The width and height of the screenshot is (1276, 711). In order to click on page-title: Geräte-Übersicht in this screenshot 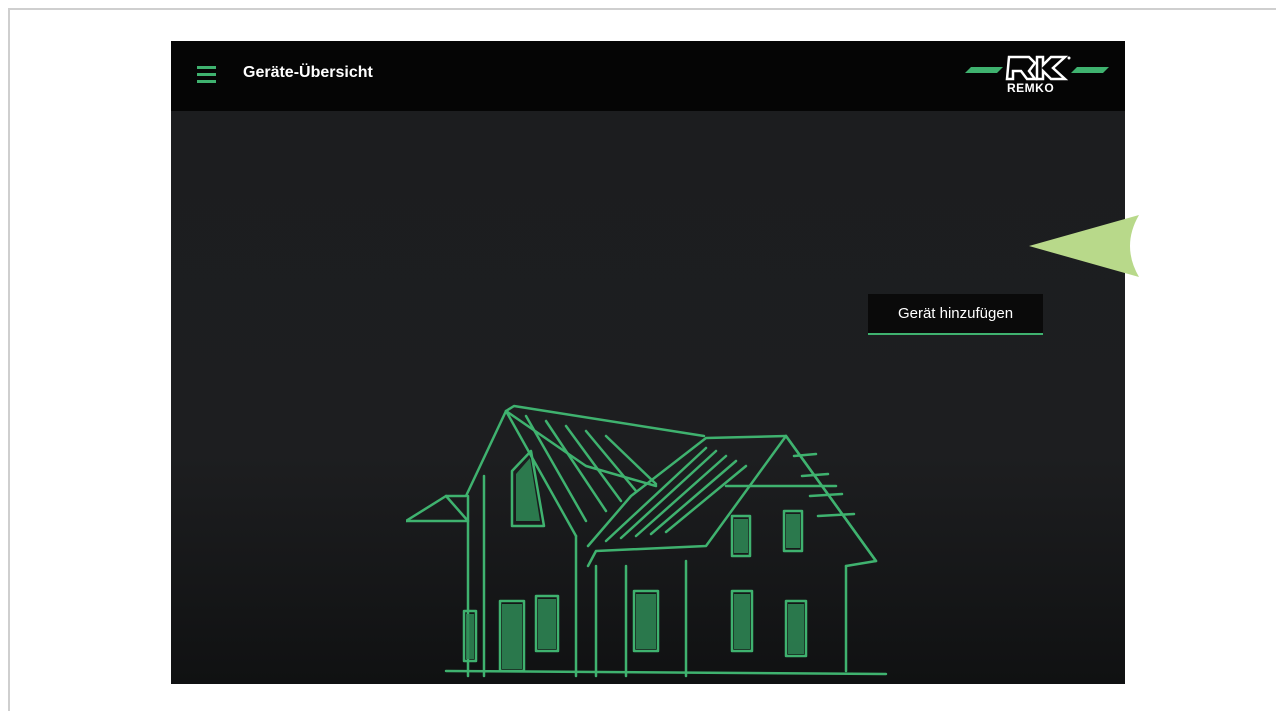, I will do `click(308, 72)`.